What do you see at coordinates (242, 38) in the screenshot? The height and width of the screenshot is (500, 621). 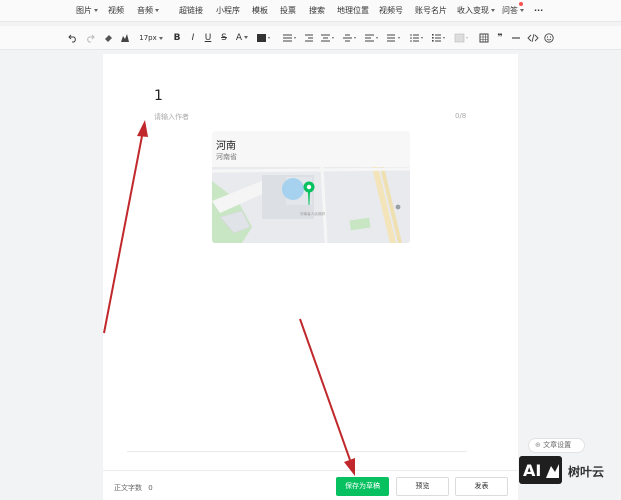 I see `font-color-button: A` at bounding box center [242, 38].